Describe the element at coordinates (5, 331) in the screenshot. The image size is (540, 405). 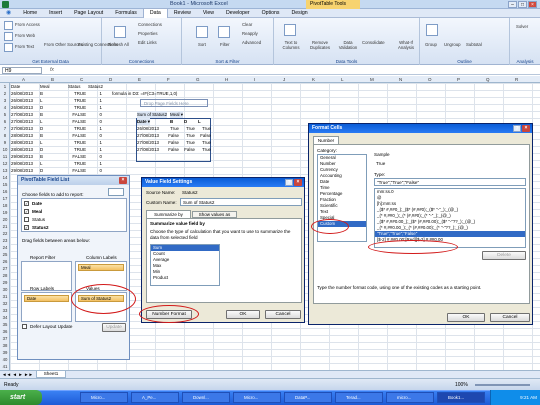
I see `row-header: 36` at that location.